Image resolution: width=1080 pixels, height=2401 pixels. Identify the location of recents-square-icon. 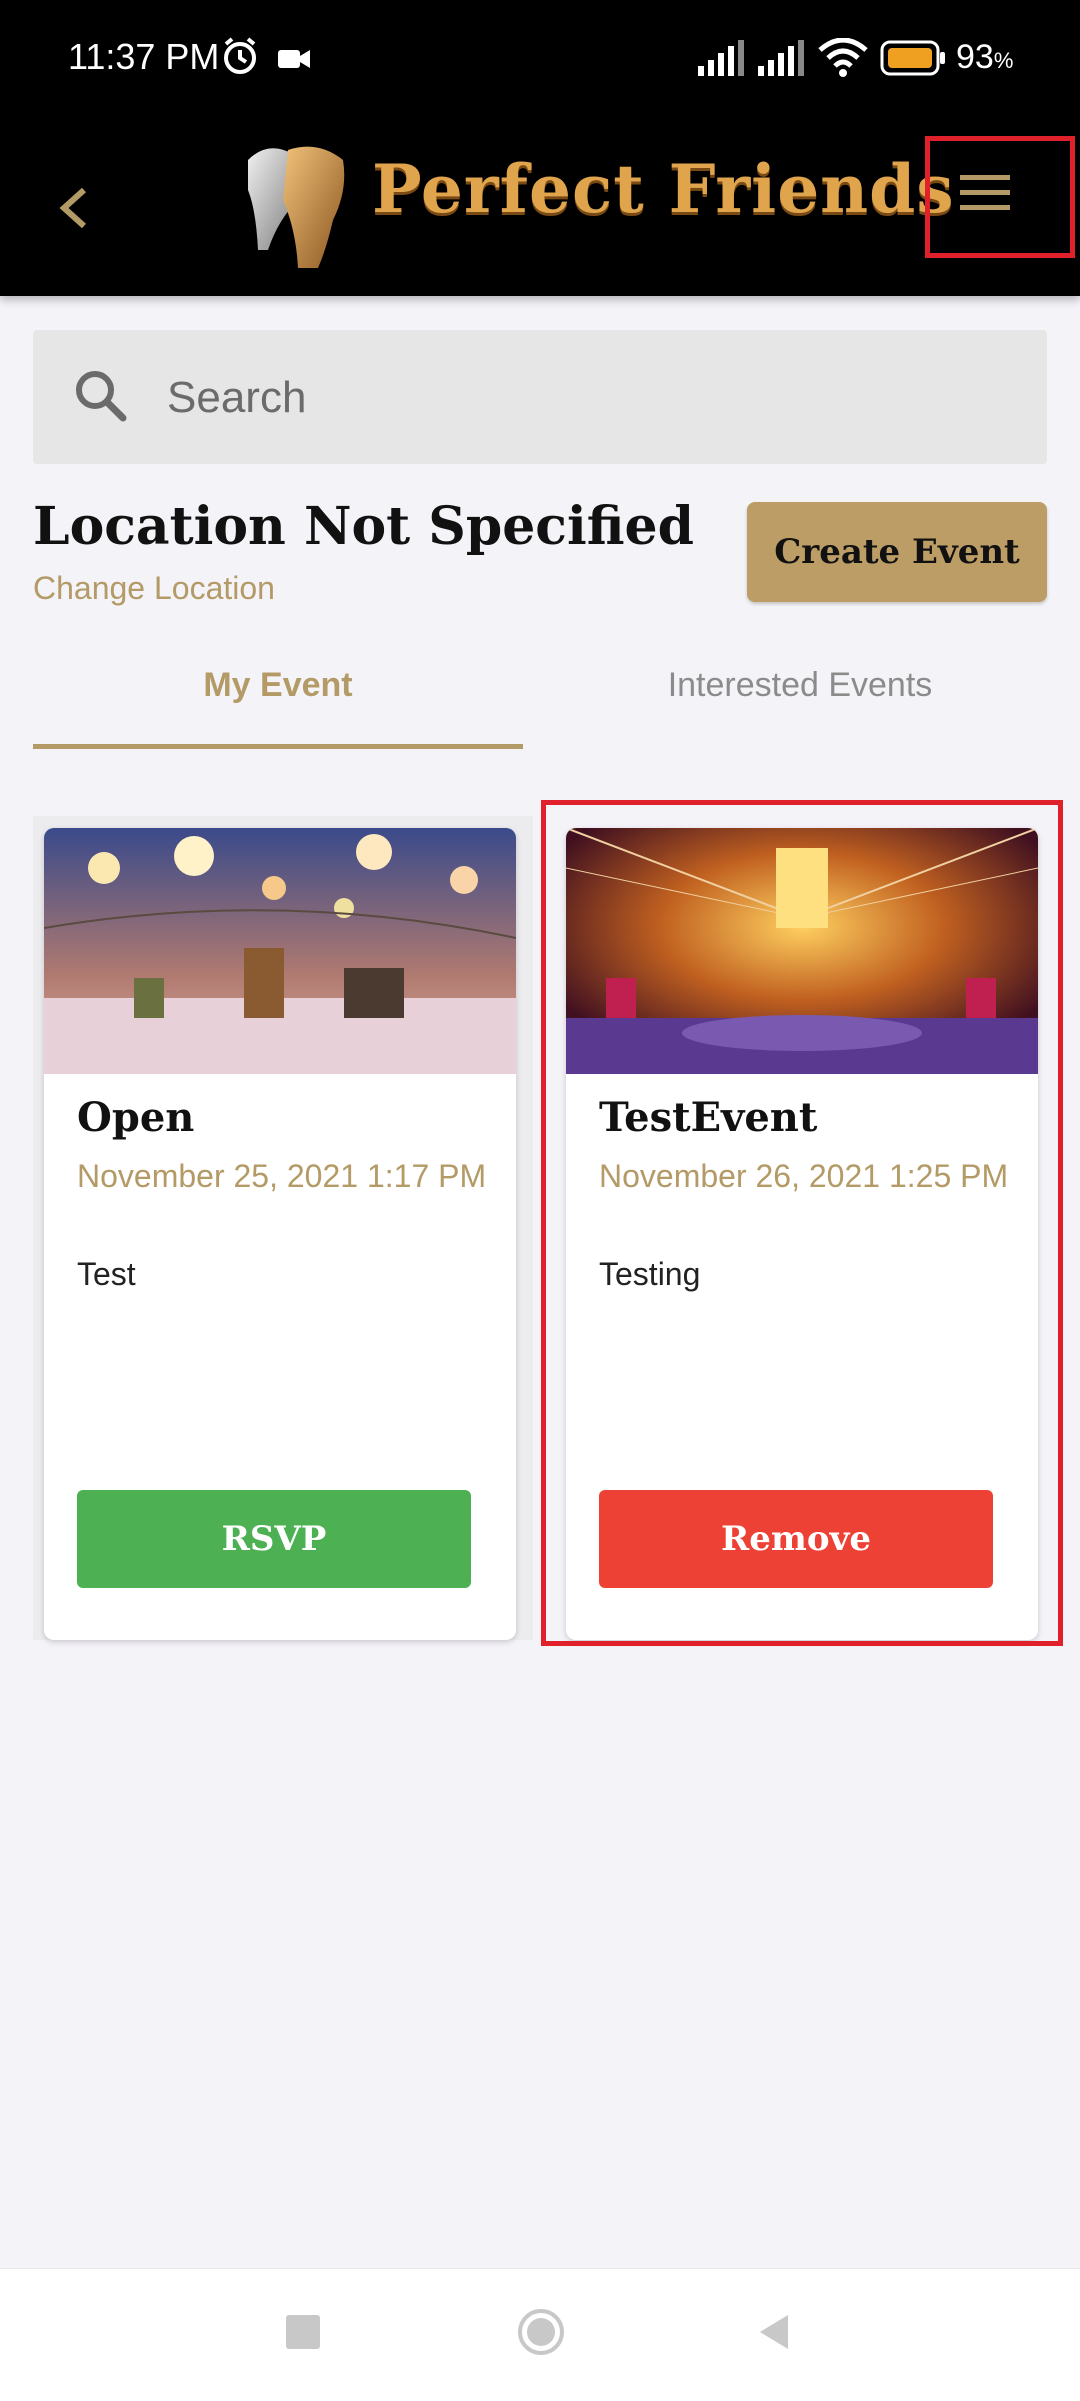
(303, 2332).